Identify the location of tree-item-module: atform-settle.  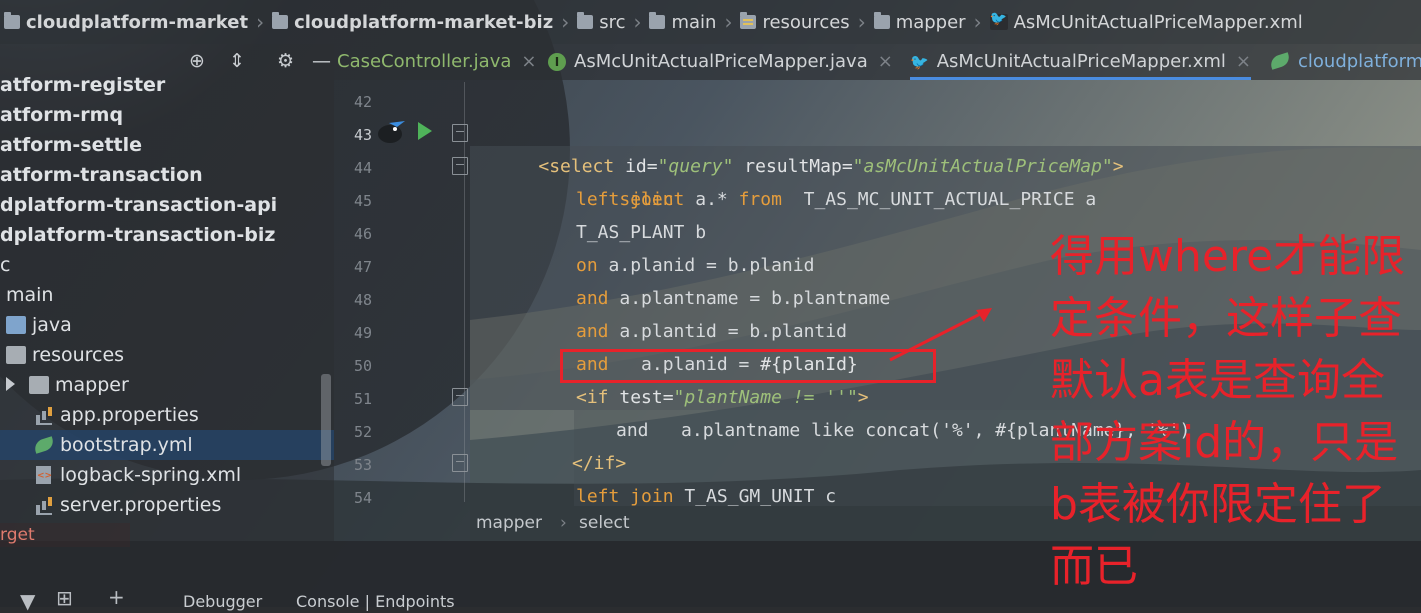
(167, 145).